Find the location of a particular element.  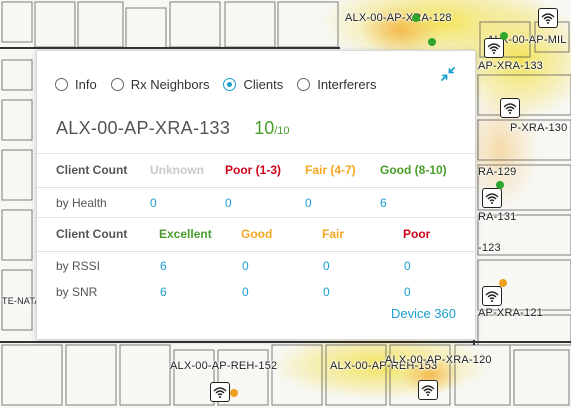

device-360-link: Device 360 is located at coordinates (423, 313).